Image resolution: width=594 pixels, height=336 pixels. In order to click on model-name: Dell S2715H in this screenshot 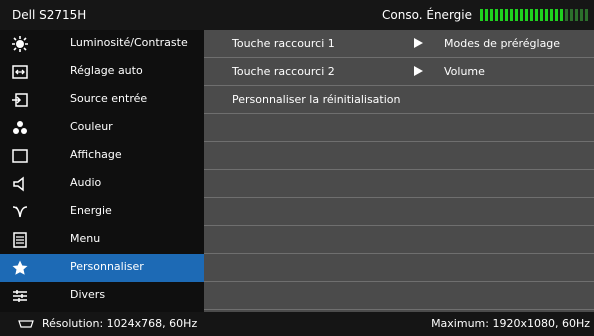, I will do `click(49, 15)`.